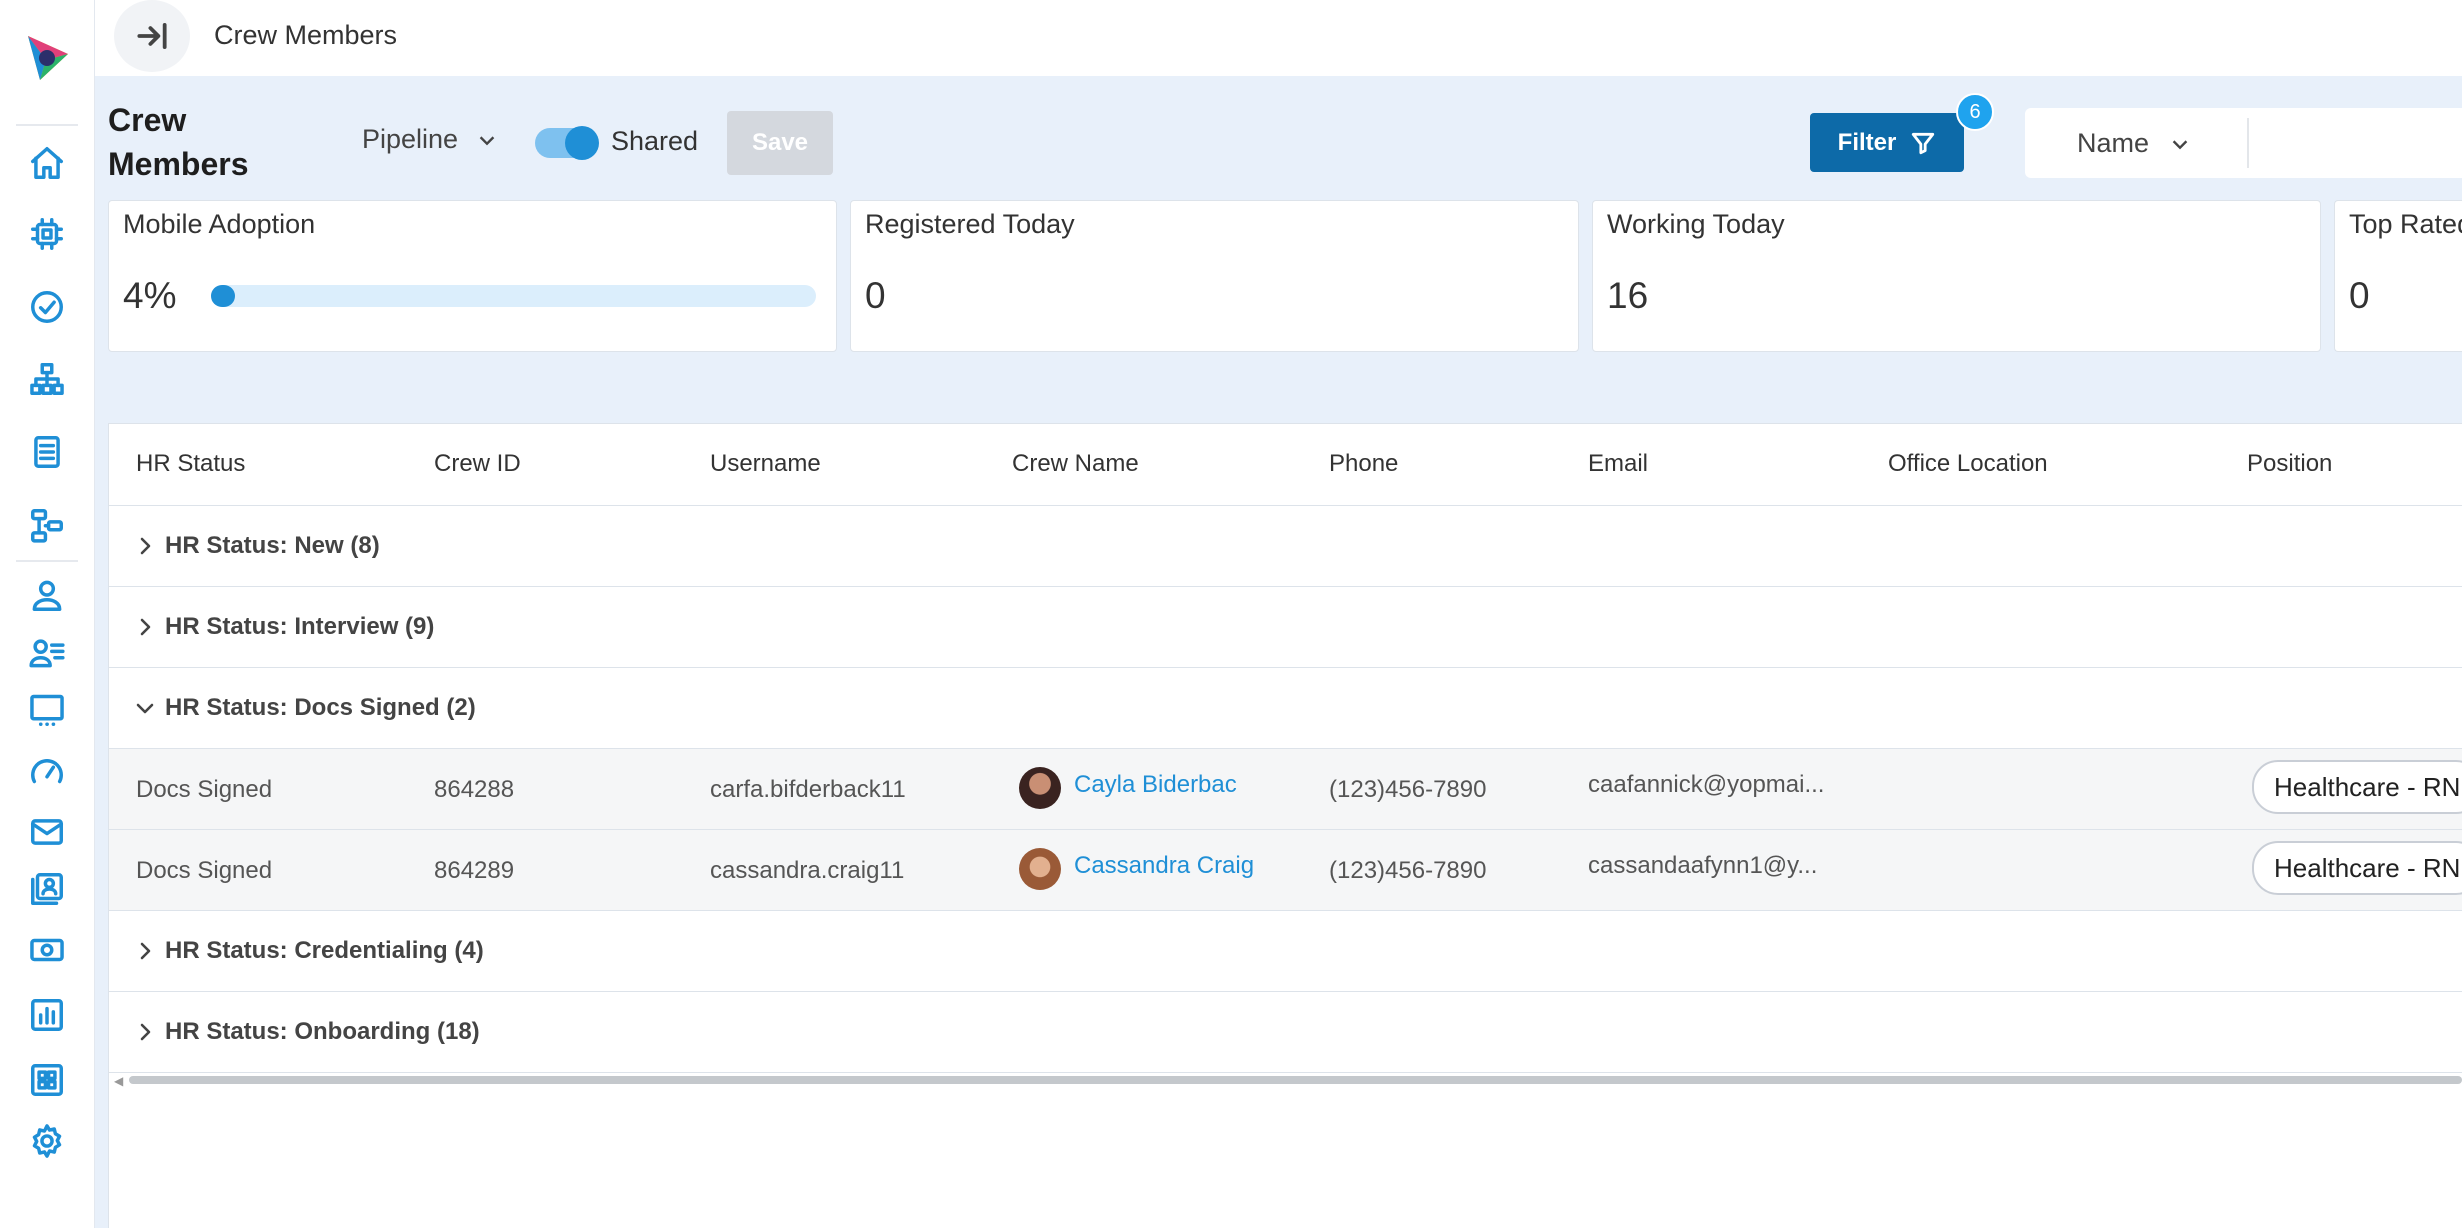 The image size is (2462, 1228). Describe the element at coordinates (1285, 627) in the screenshot. I see `group-row-interview: HR Status: Interview (9)` at that location.